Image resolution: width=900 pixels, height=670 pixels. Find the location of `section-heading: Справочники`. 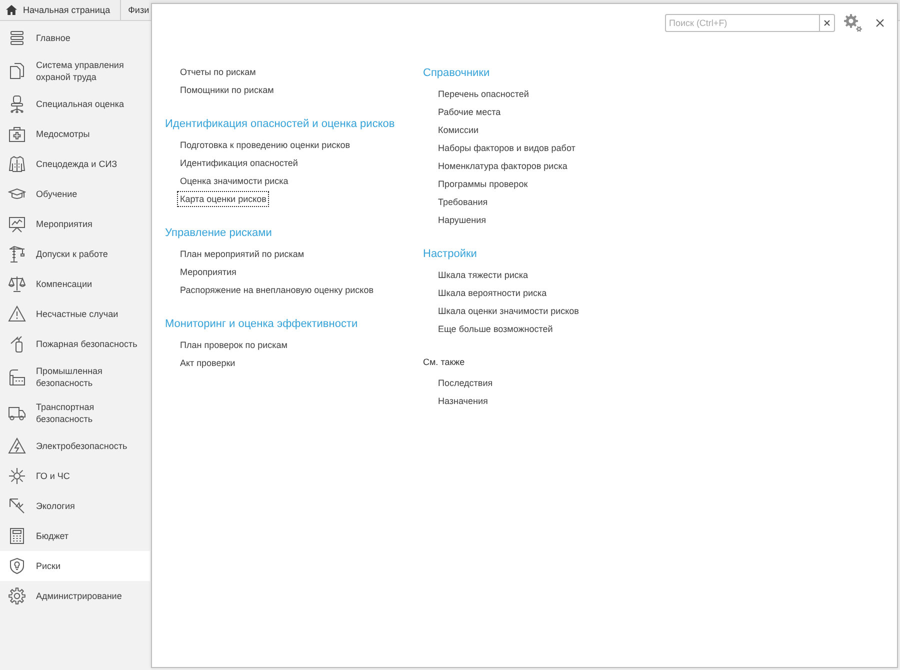

section-heading: Справочники is located at coordinates (456, 73).